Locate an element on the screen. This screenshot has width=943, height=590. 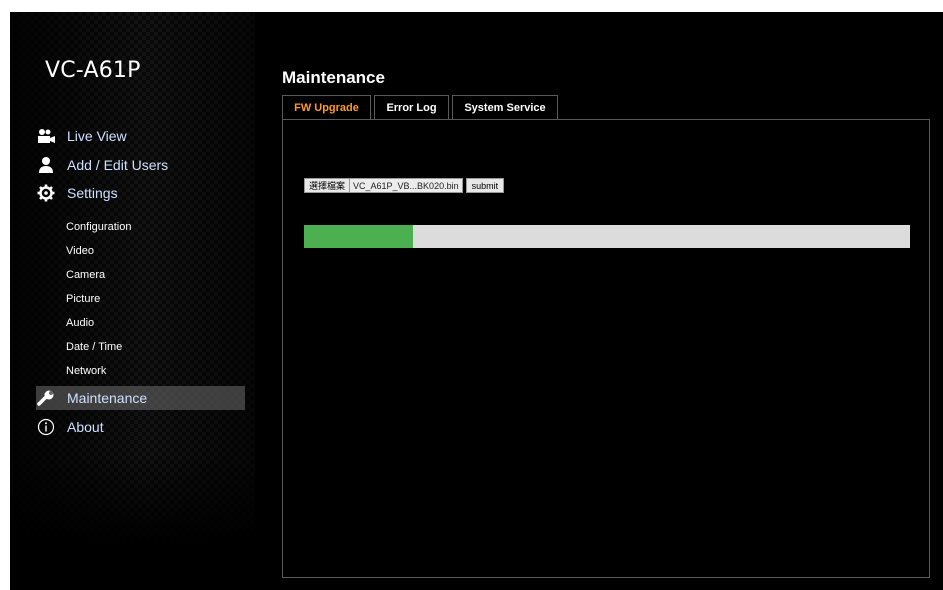
submit-button: submit is located at coordinates (485, 185).